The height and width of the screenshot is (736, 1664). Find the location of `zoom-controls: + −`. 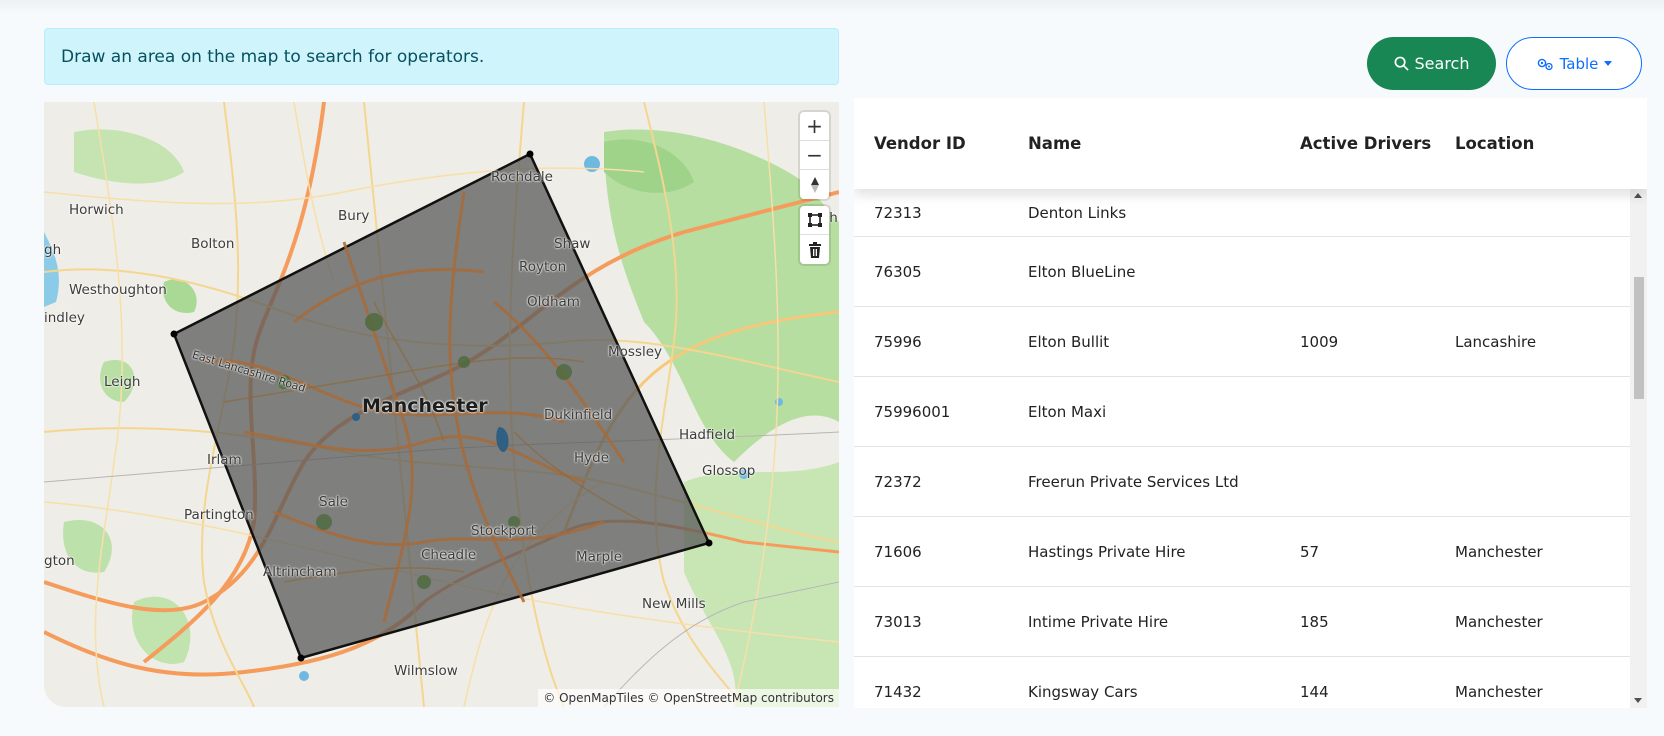

zoom-controls: + − is located at coordinates (814, 155).